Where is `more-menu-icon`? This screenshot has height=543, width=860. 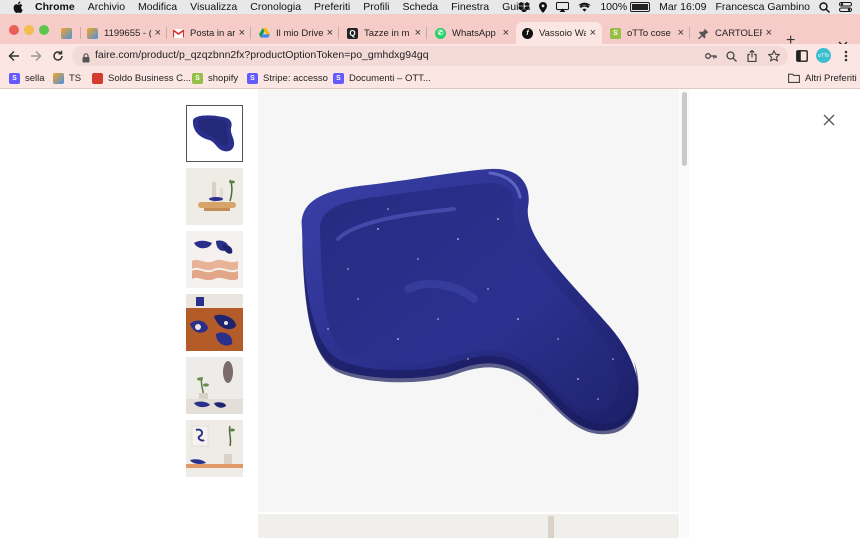
more-menu-icon is located at coordinates (846, 56).